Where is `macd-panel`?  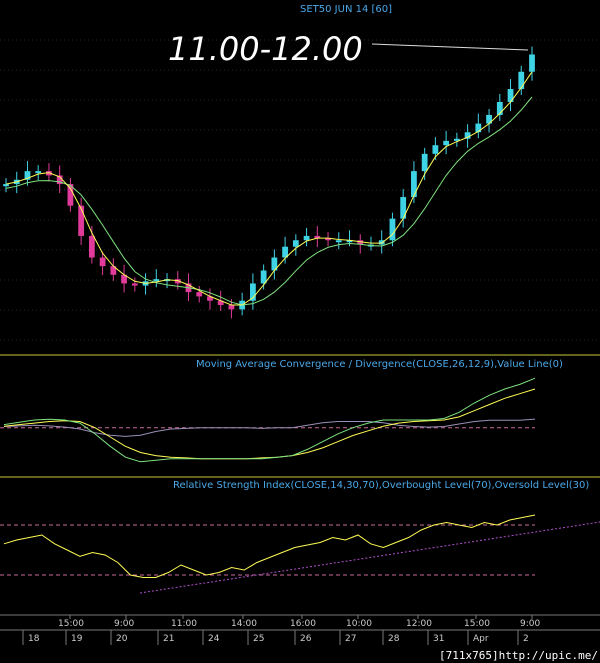 macd-panel is located at coordinates (268, 420).